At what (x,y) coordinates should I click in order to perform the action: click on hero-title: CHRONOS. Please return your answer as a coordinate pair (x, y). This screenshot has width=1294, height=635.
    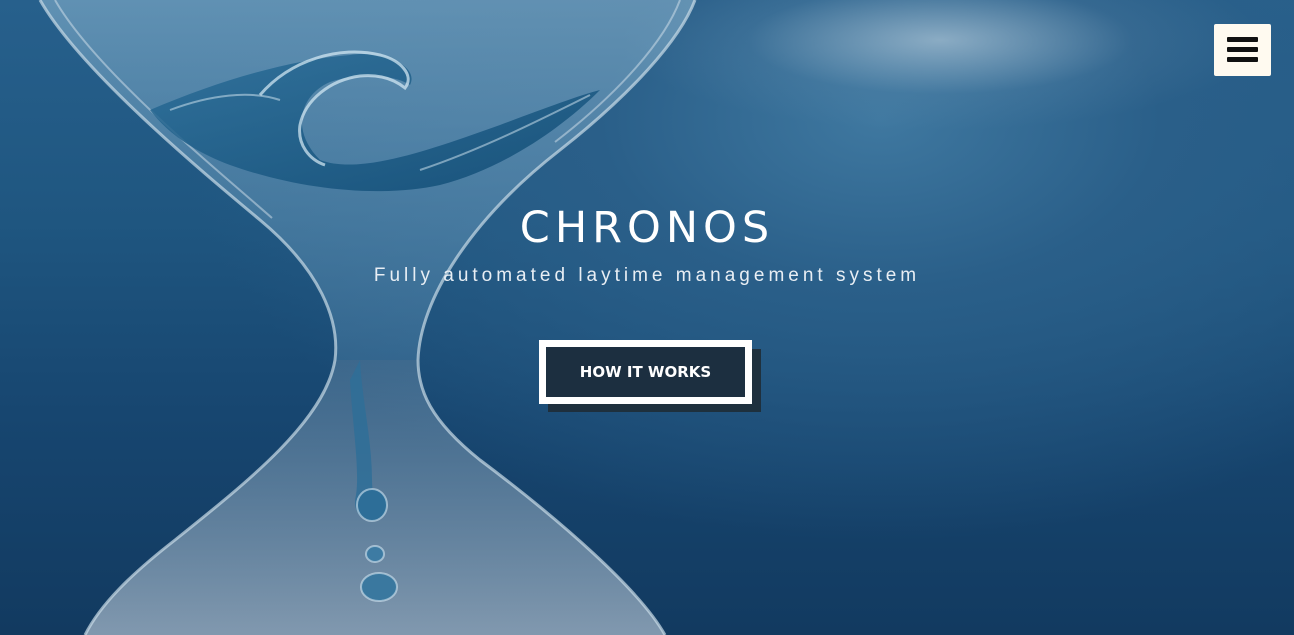
    Looking at the image, I should click on (647, 228).